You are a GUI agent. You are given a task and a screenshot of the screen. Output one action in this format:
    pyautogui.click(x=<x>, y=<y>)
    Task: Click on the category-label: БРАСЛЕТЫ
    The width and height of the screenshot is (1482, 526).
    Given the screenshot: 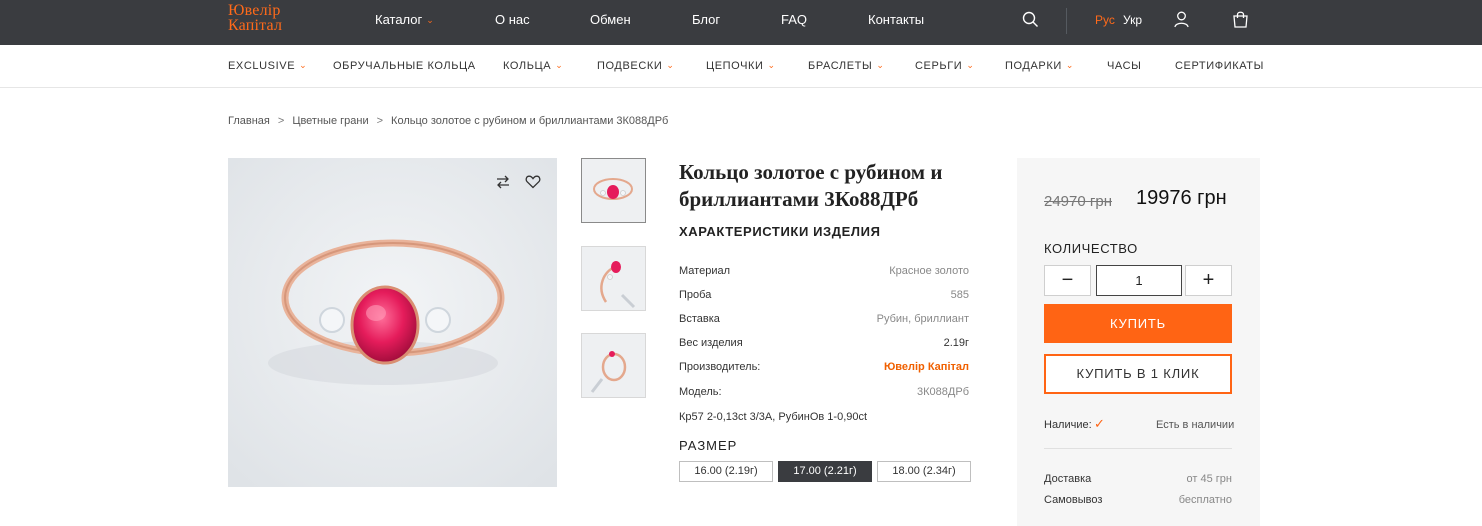 What is the action you would take?
    pyautogui.click(x=840, y=66)
    